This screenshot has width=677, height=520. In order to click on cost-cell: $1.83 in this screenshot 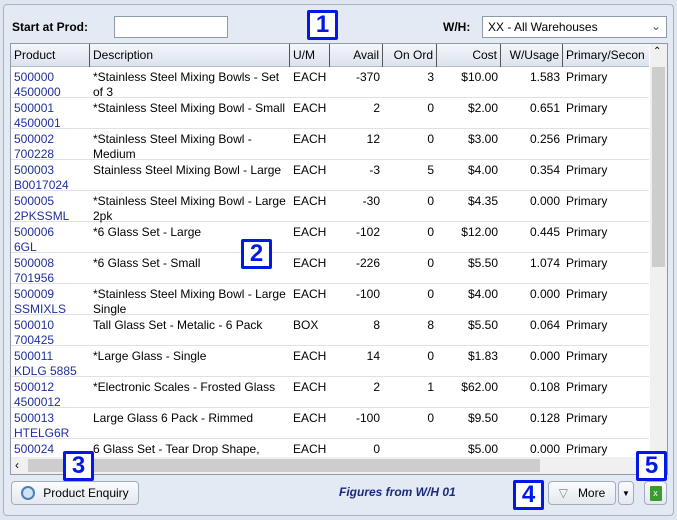, I will do `click(482, 356)`.